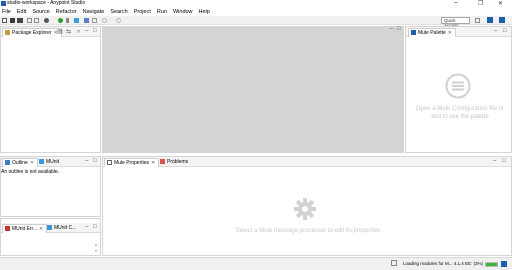 The height and width of the screenshot is (270, 512). Describe the element at coordinates (118, 12) in the screenshot. I see `menu-search: Search` at that location.